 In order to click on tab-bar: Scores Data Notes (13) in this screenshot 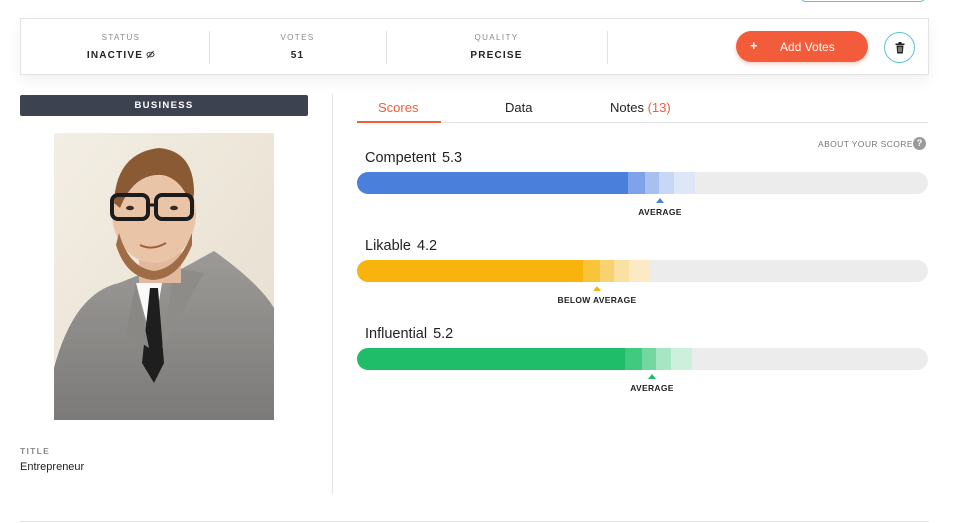, I will do `click(642, 109)`.